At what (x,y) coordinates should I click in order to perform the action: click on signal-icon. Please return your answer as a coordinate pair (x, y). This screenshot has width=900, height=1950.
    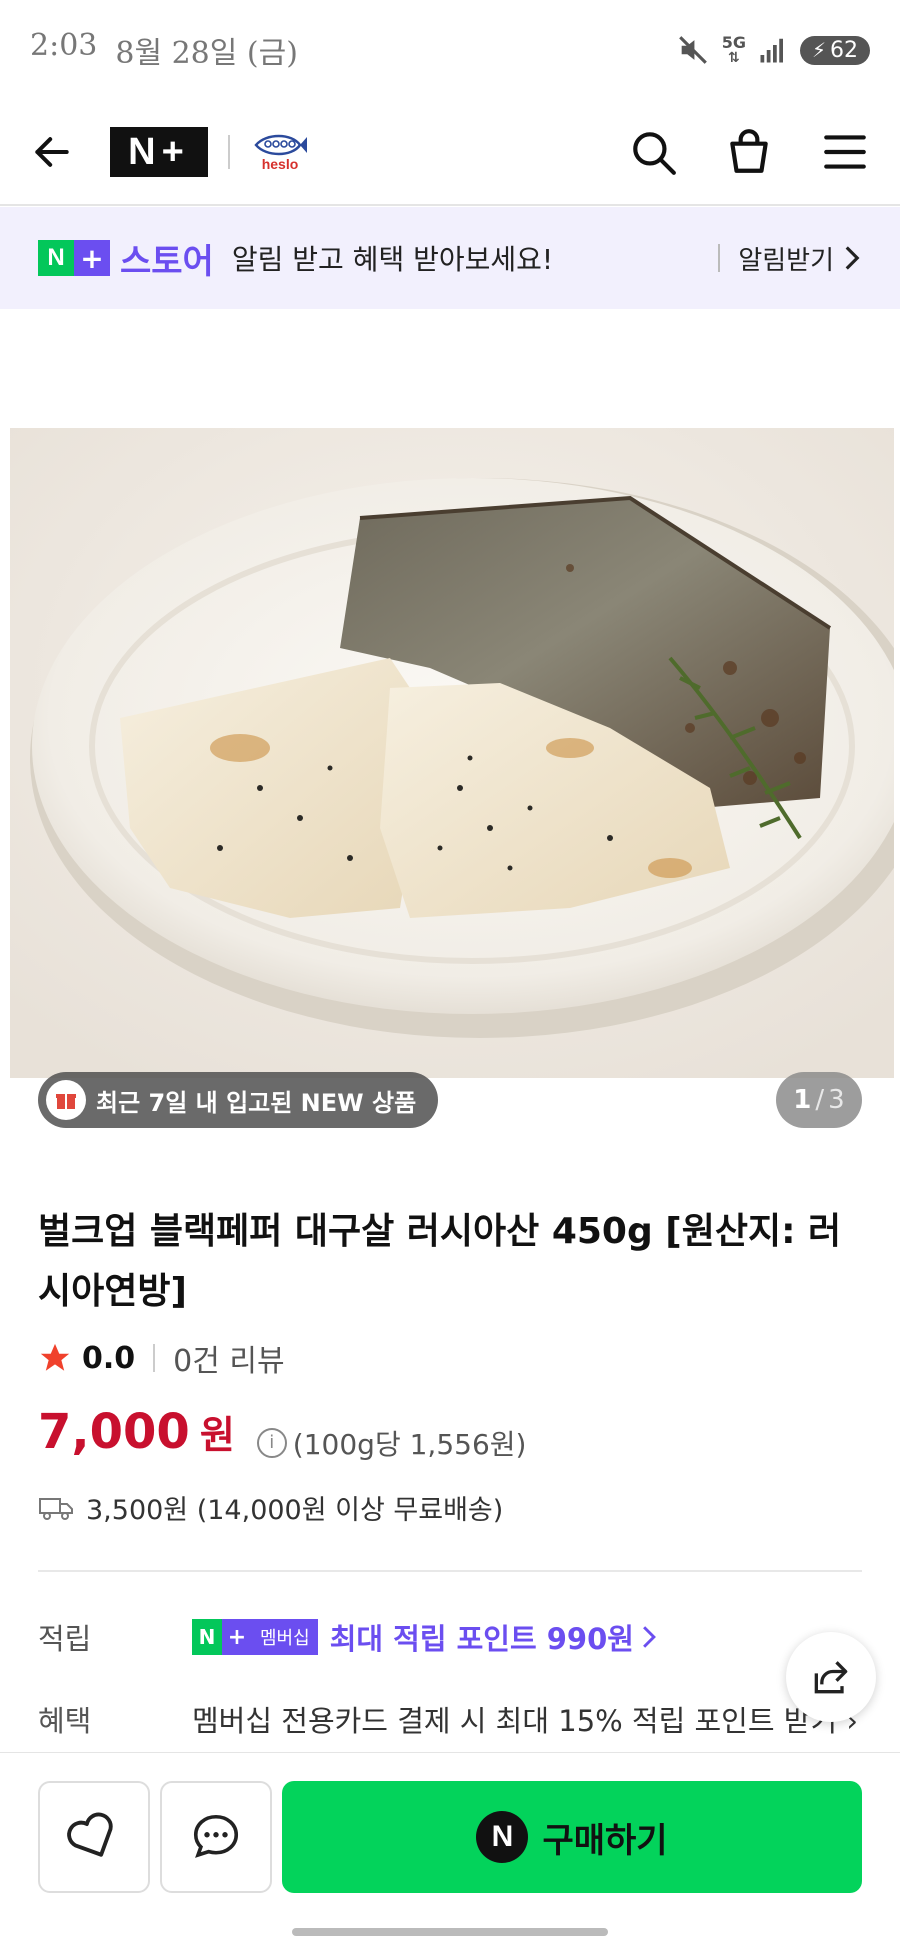
    Looking at the image, I should click on (771, 50).